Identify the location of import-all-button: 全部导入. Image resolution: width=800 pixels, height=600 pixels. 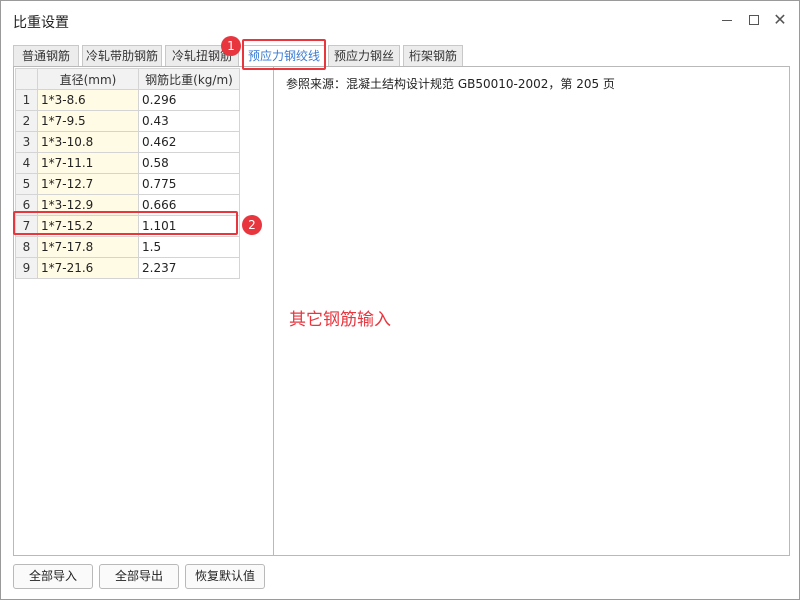
(53, 576).